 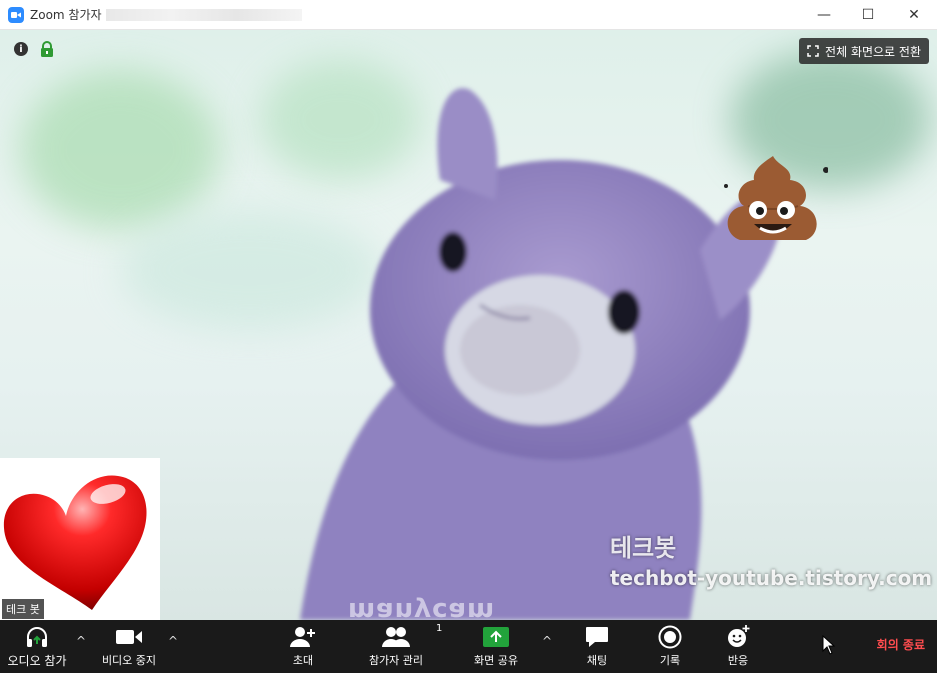 What do you see at coordinates (37, 636) in the screenshot?
I see `headphones-icon` at bounding box center [37, 636].